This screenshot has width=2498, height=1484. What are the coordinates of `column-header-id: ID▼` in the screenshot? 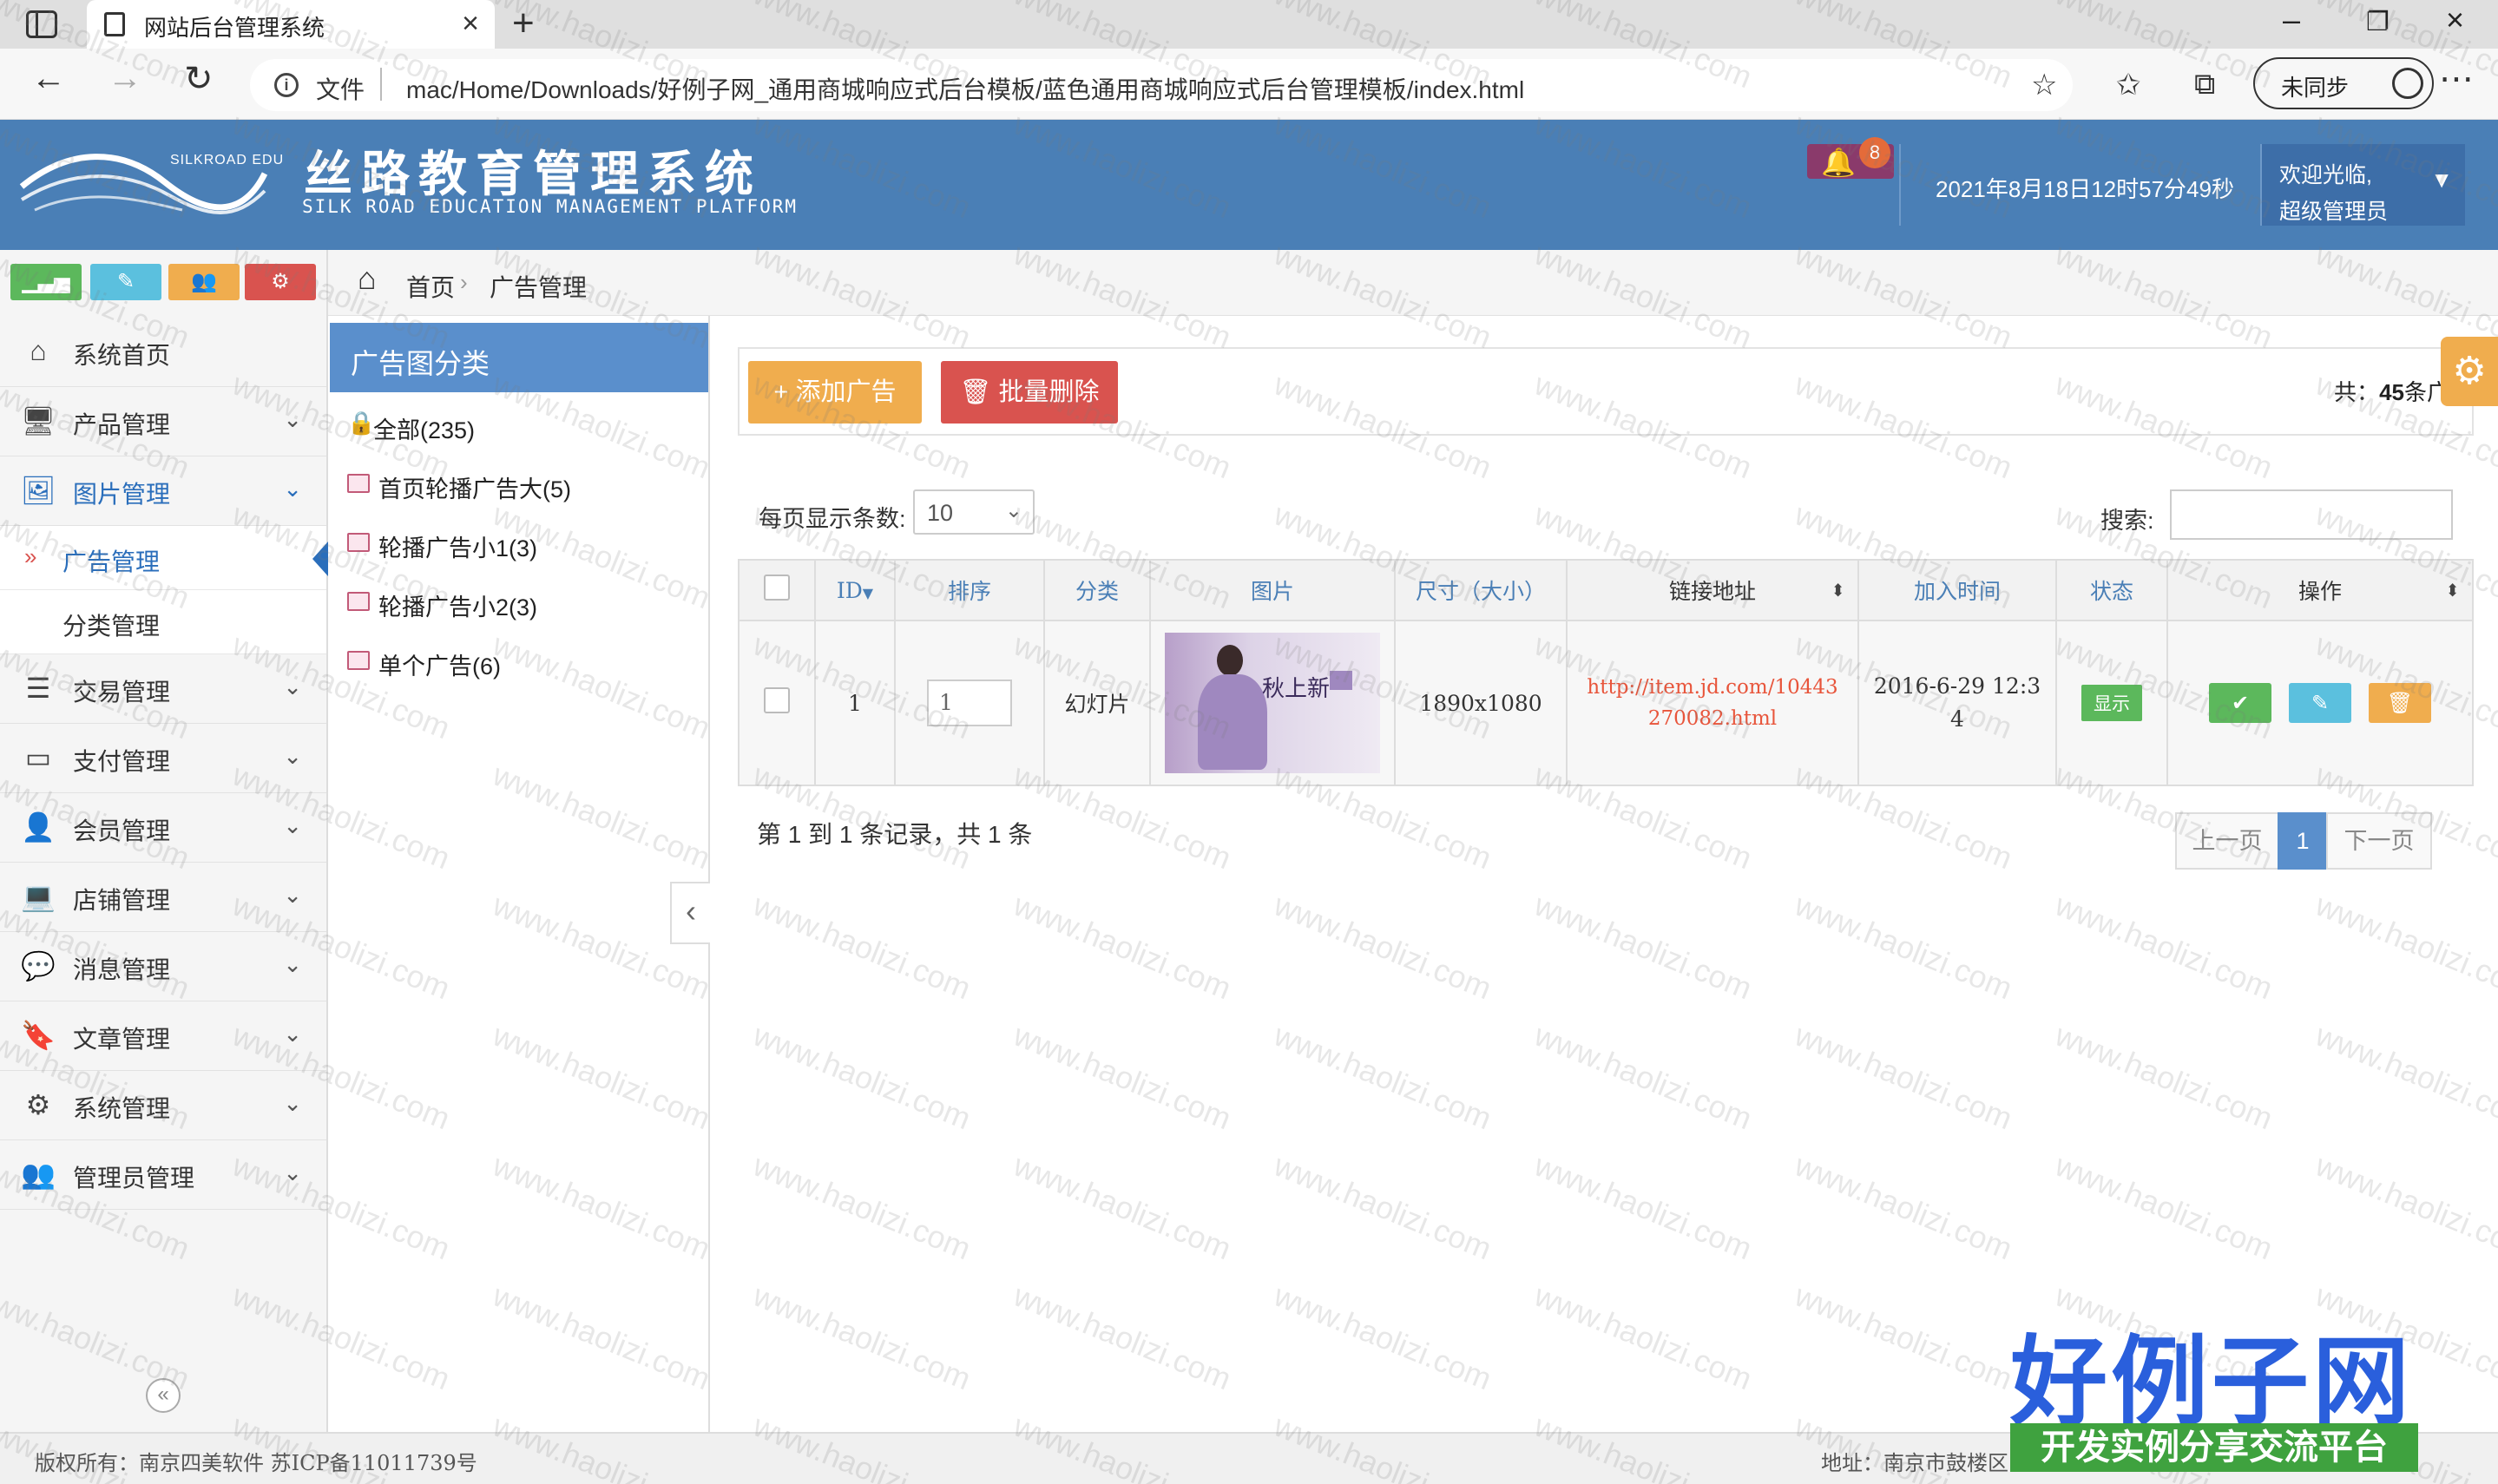 It's located at (855, 590).